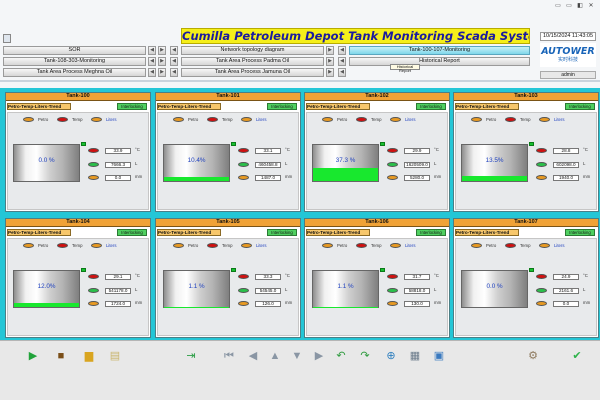 The image size is (600, 400). Describe the element at coordinates (139, 176) in the screenshot. I see `level-unit: mm` at that location.